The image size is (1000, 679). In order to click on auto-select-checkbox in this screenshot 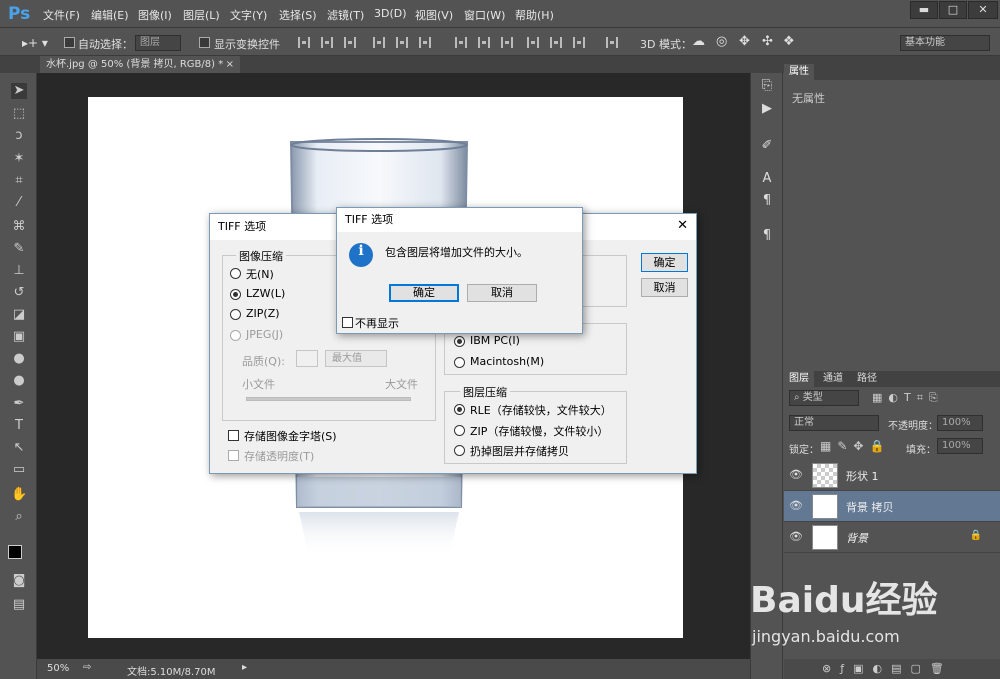, I will do `click(69, 42)`.